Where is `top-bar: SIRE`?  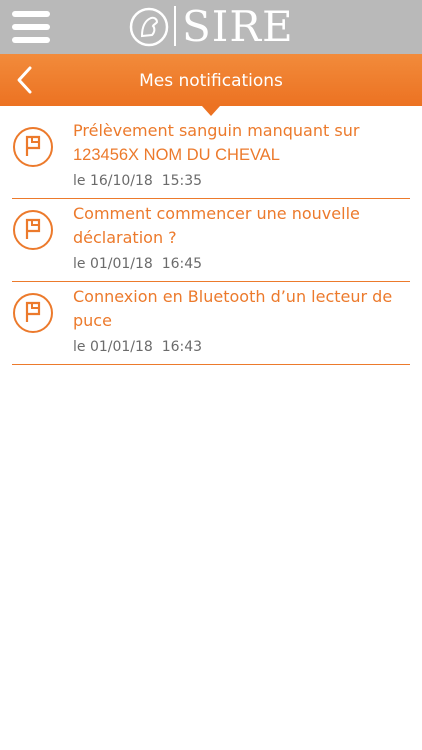
top-bar: SIRE is located at coordinates (211, 27).